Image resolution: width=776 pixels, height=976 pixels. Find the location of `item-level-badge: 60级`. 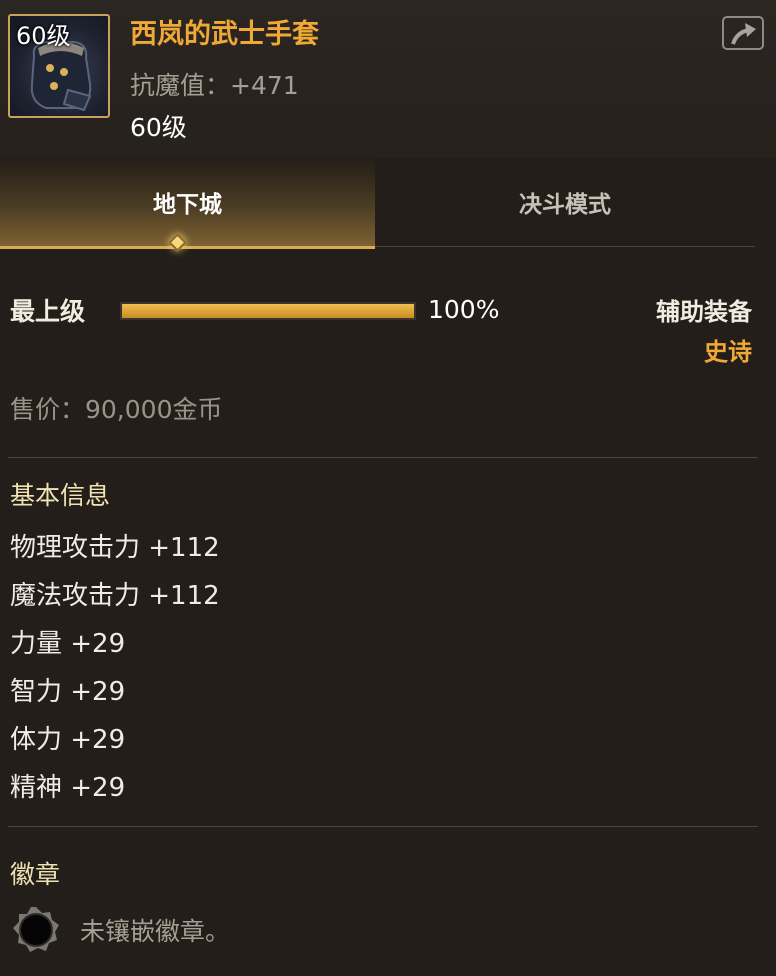

item-level-badge: 60级 is located at coordinates (43, 36).